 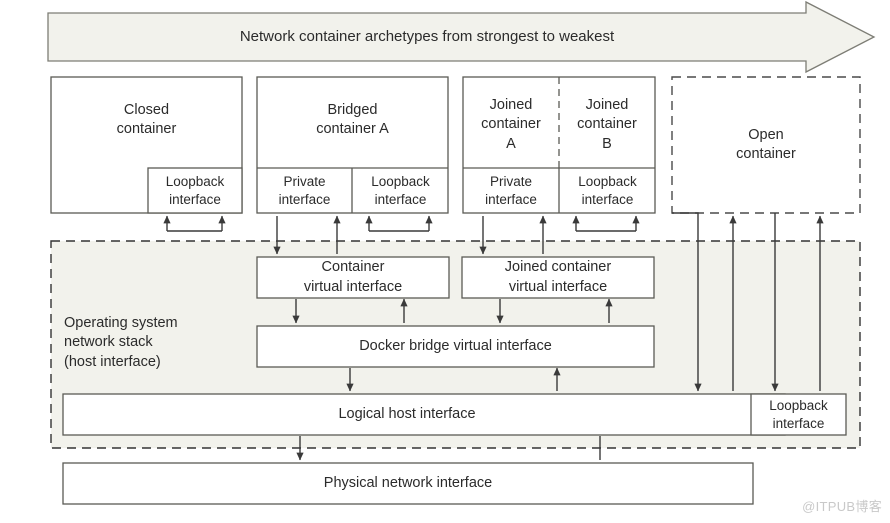 What do you see at coordinates (353, 277) in the screenshot?
I see `container-virtual-interface-shape` at bounding box center [353, 277].